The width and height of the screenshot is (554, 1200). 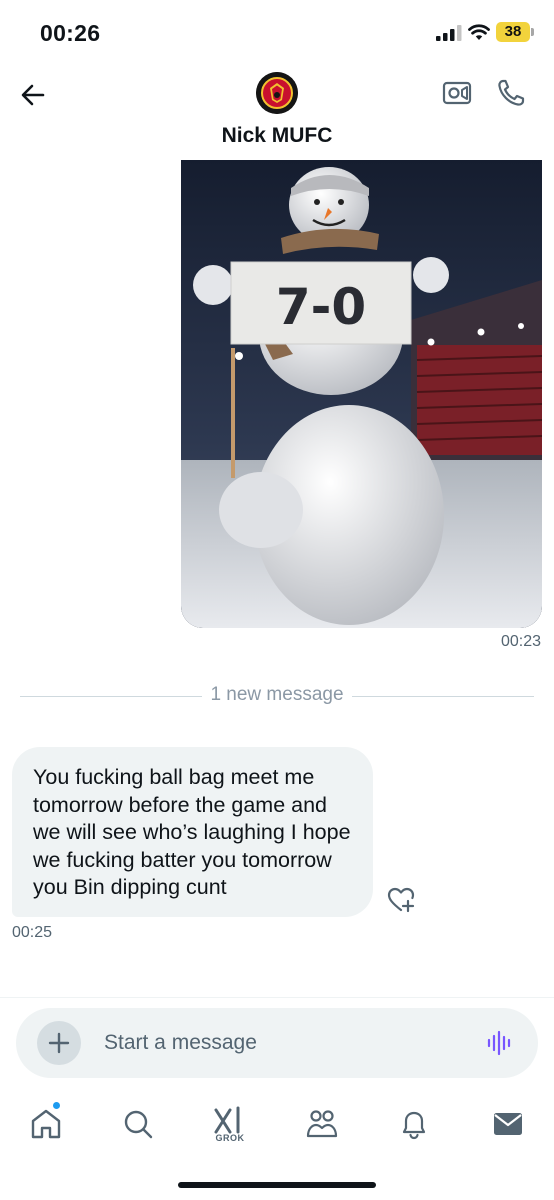 I want to click on plus-icon, so click(x=59, y=1043).